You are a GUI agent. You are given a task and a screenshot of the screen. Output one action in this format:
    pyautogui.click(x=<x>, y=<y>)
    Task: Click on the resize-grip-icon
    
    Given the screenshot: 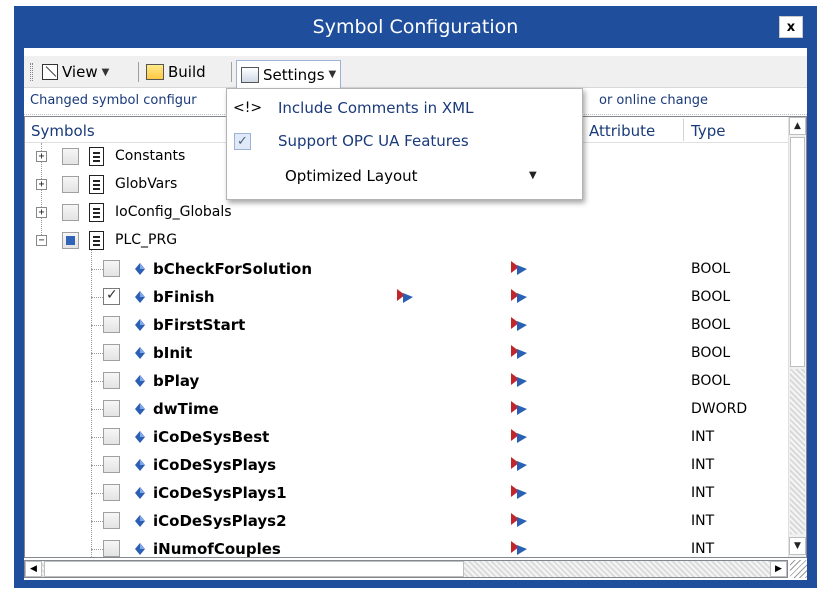 What is the action you would take?
    pyautogui.click(x=798, y=569)
    